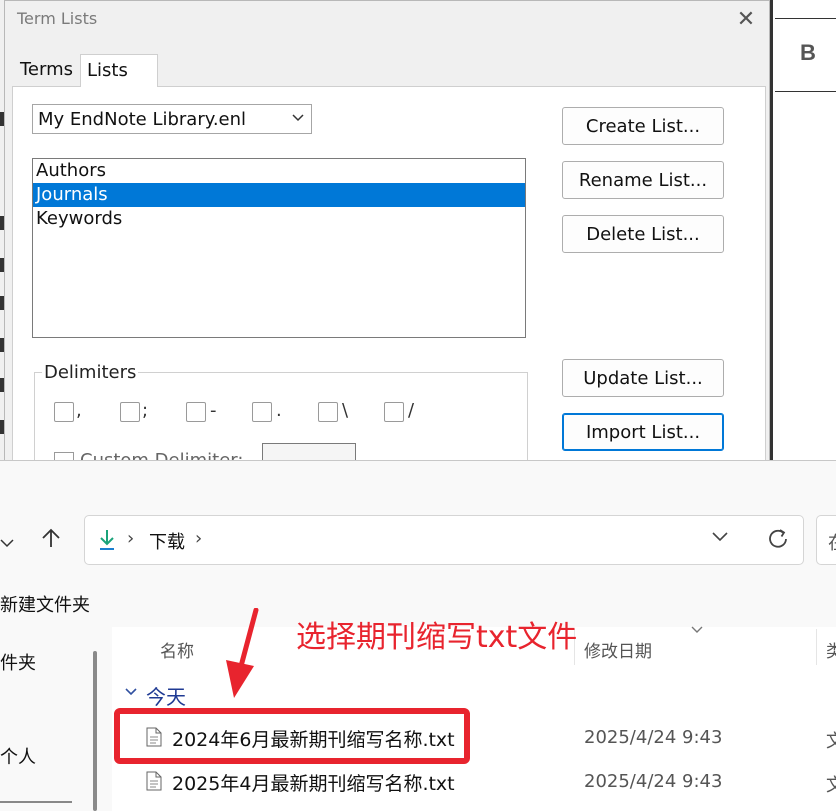  Describe the element at coordinates (697, 631) in the screenshot. I see `sort-caret-icon` at that location.